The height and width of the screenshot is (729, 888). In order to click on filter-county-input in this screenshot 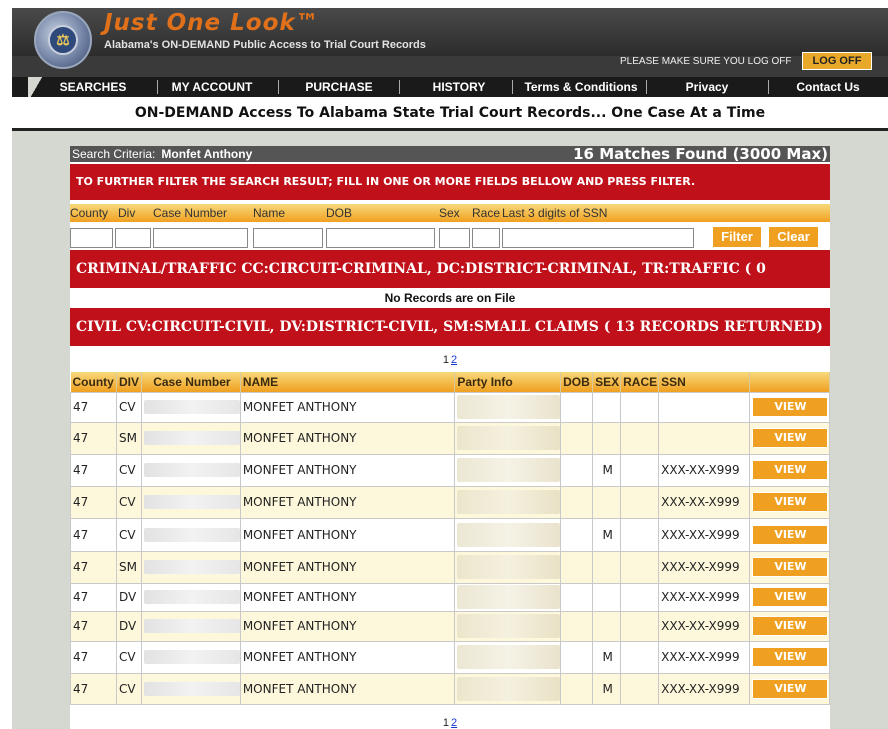, I will do `click(91, 238)`.